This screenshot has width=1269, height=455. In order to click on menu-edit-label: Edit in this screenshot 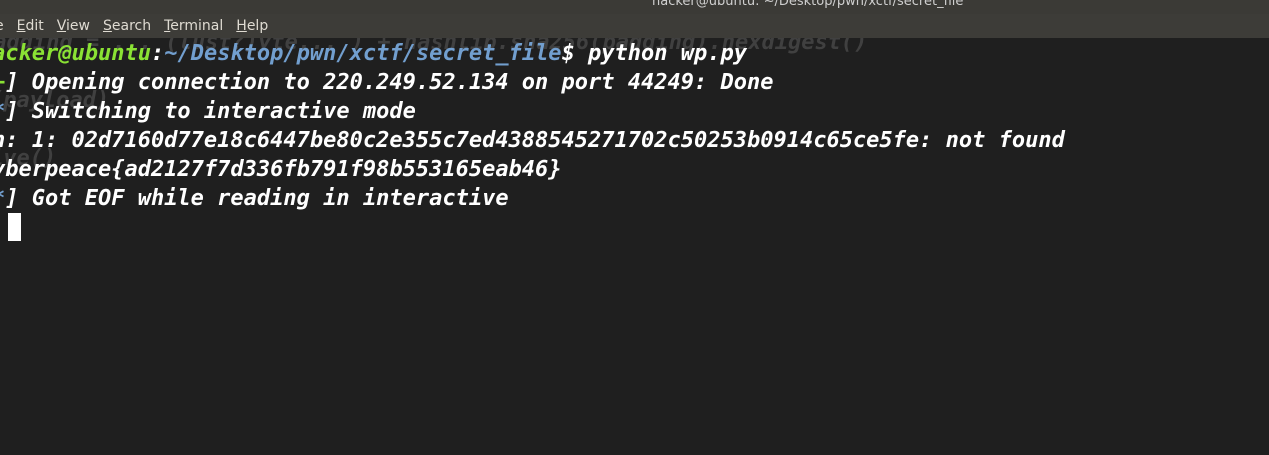, I will do `click(30, 26)`.